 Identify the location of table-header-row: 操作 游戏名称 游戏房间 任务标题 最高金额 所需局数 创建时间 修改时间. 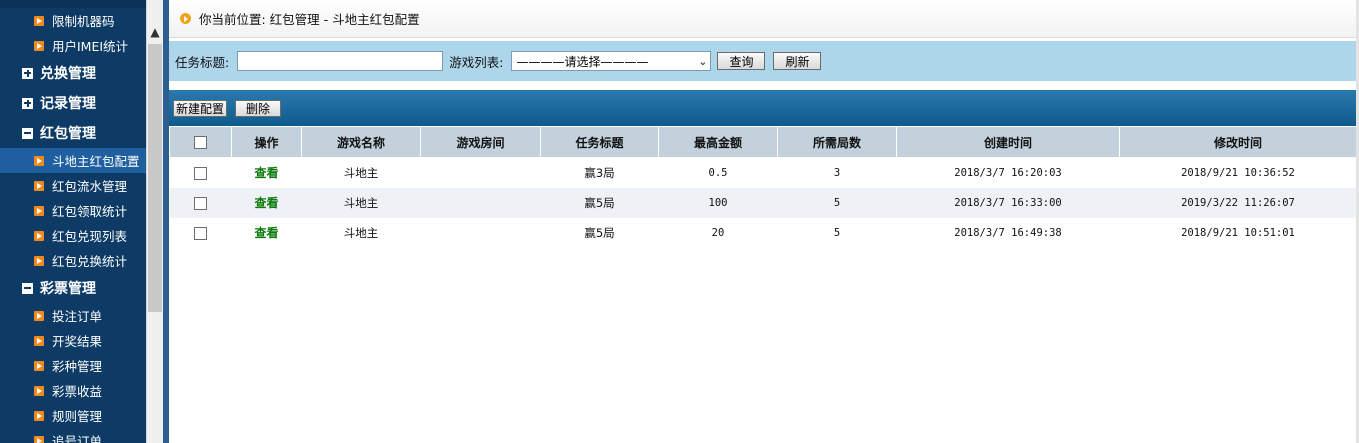
(763, 142).